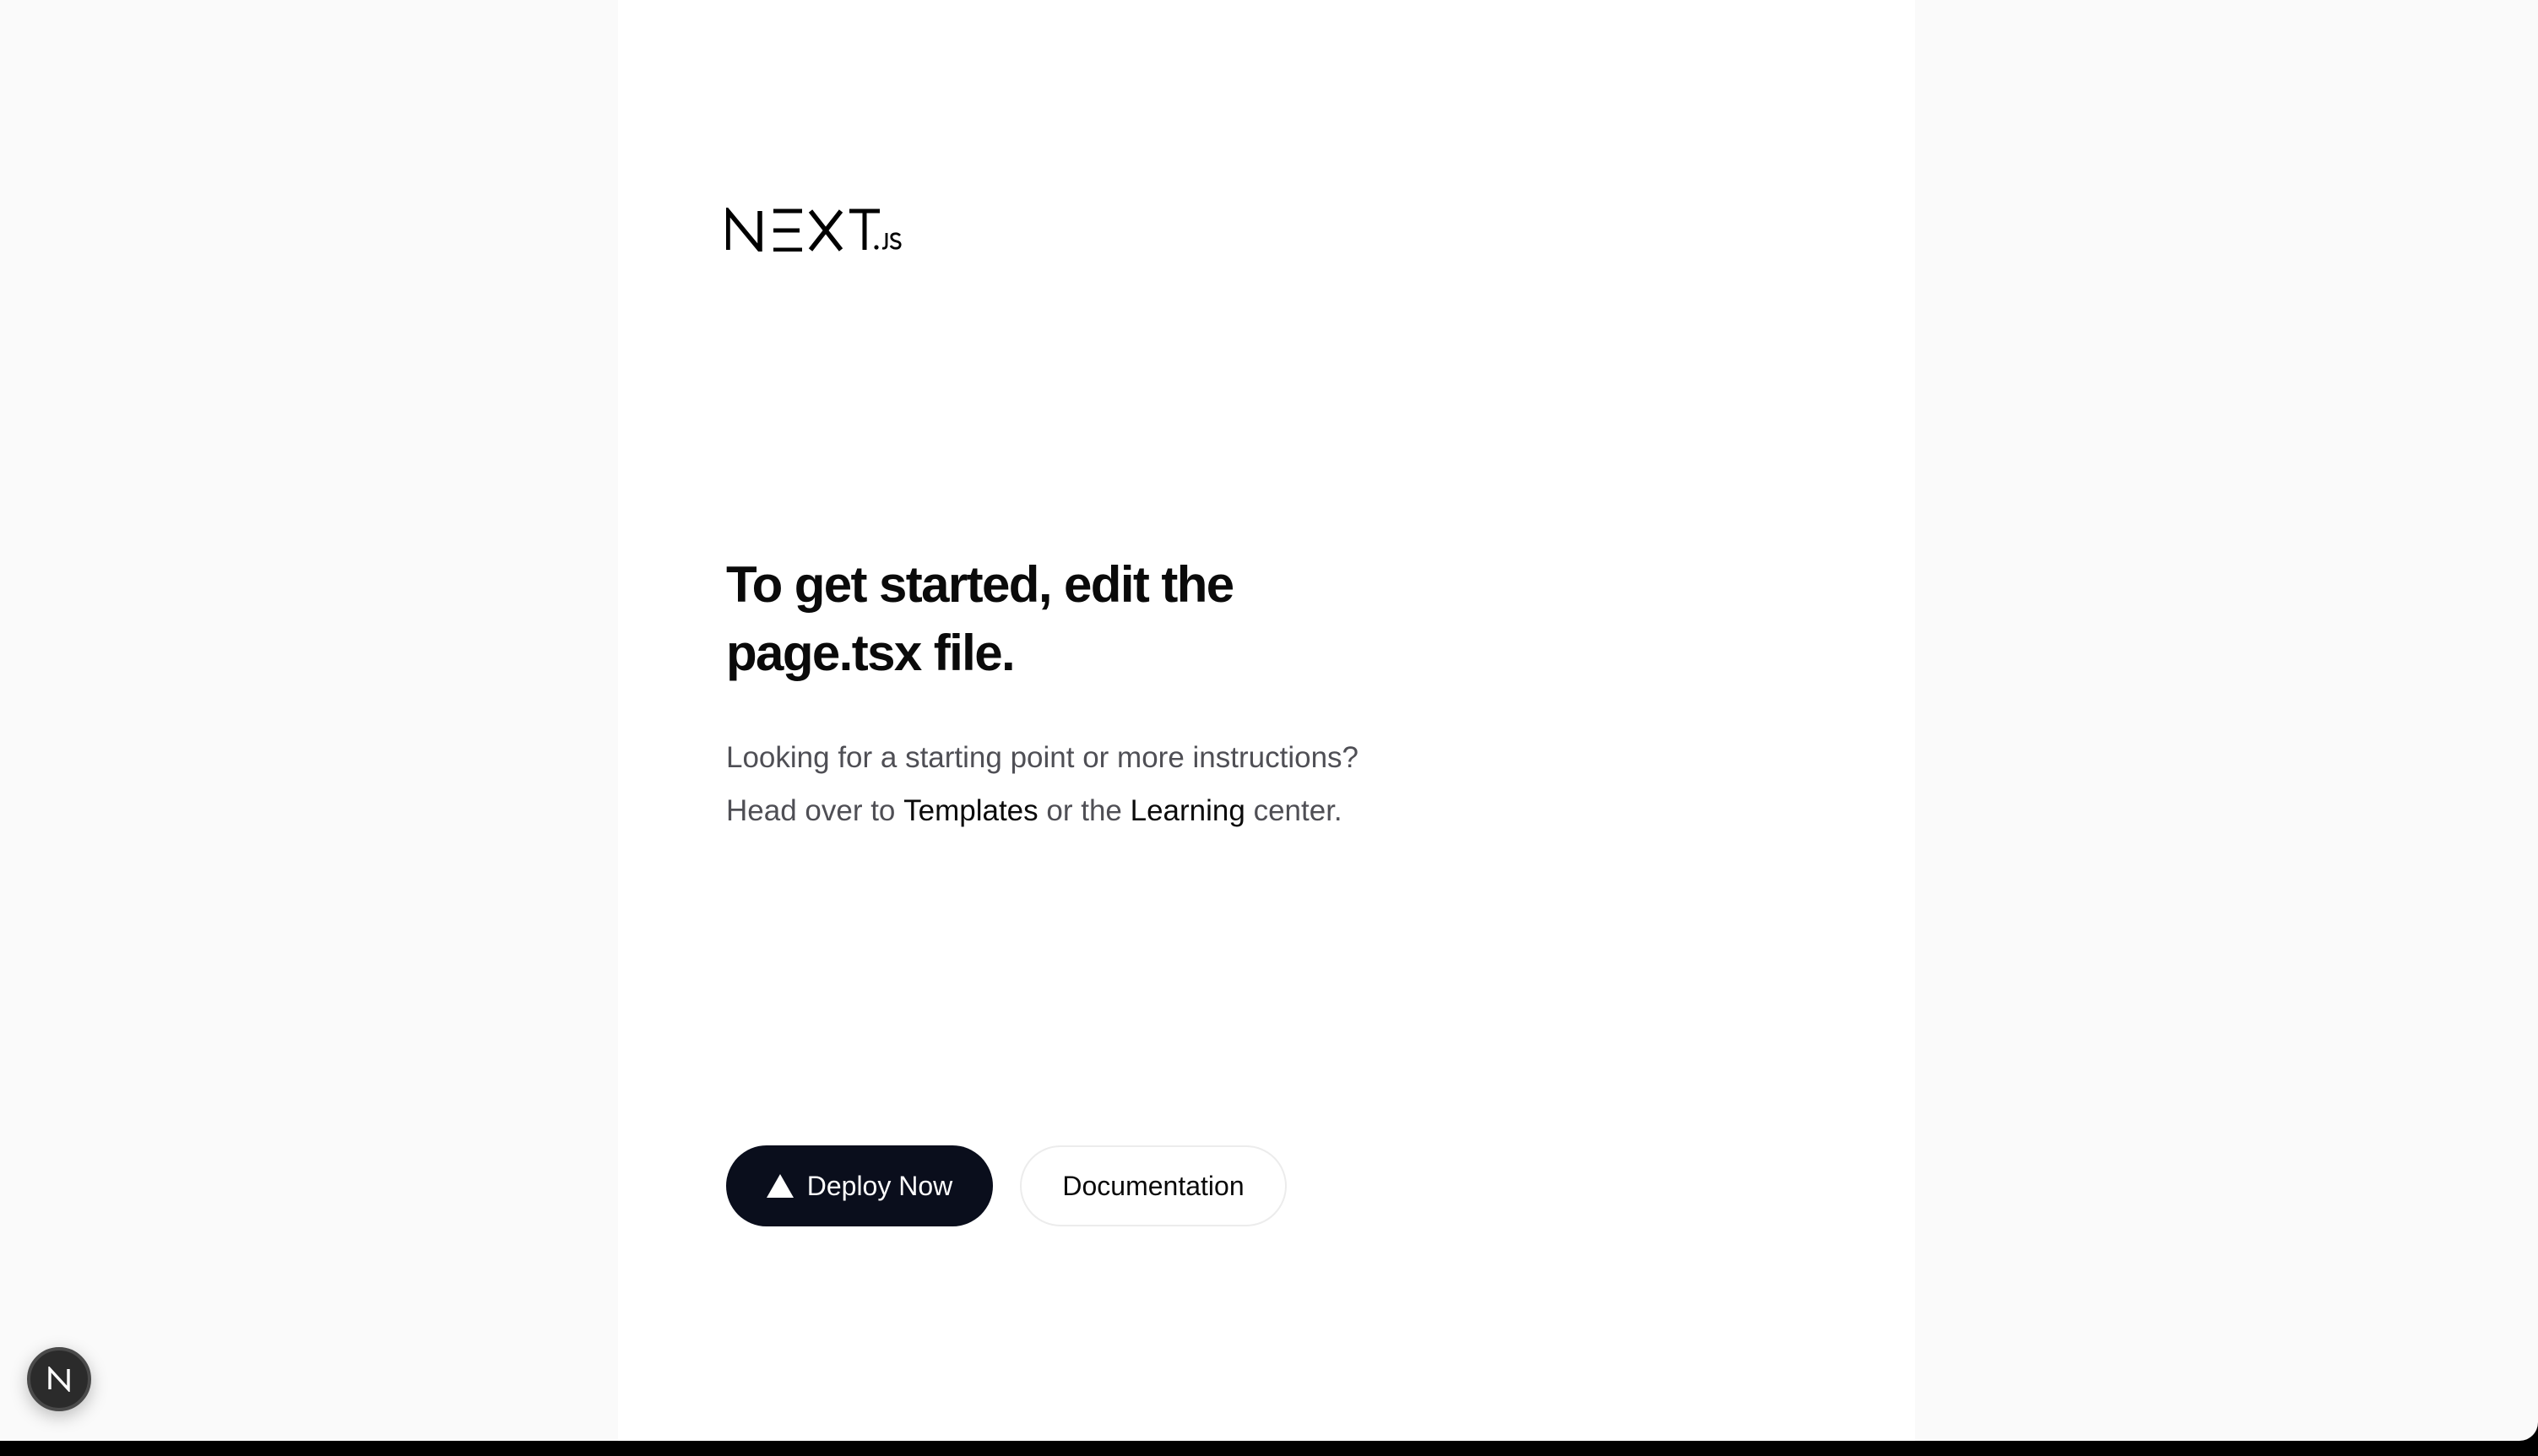 The height and width of the screenshot is (1456, 2538). I want to click on nextjs-logo, so click(814, 230).